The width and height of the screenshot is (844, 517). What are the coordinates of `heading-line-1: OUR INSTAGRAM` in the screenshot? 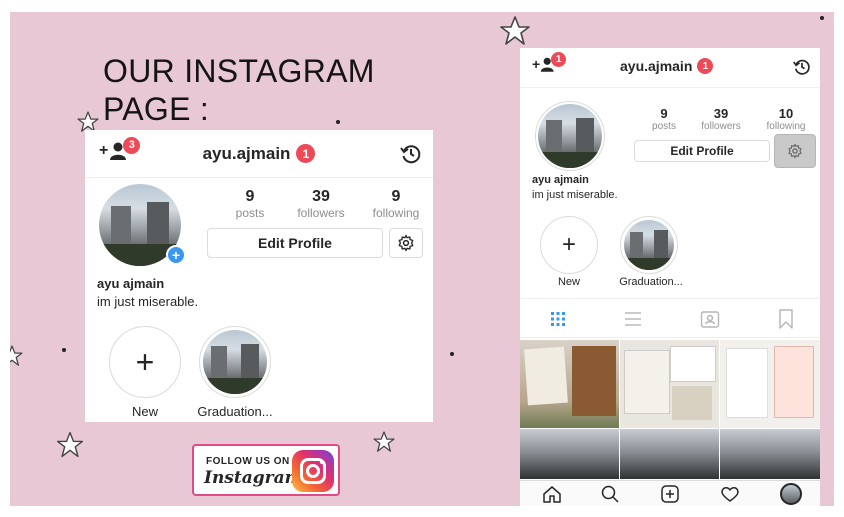 It's located at (239, 71).